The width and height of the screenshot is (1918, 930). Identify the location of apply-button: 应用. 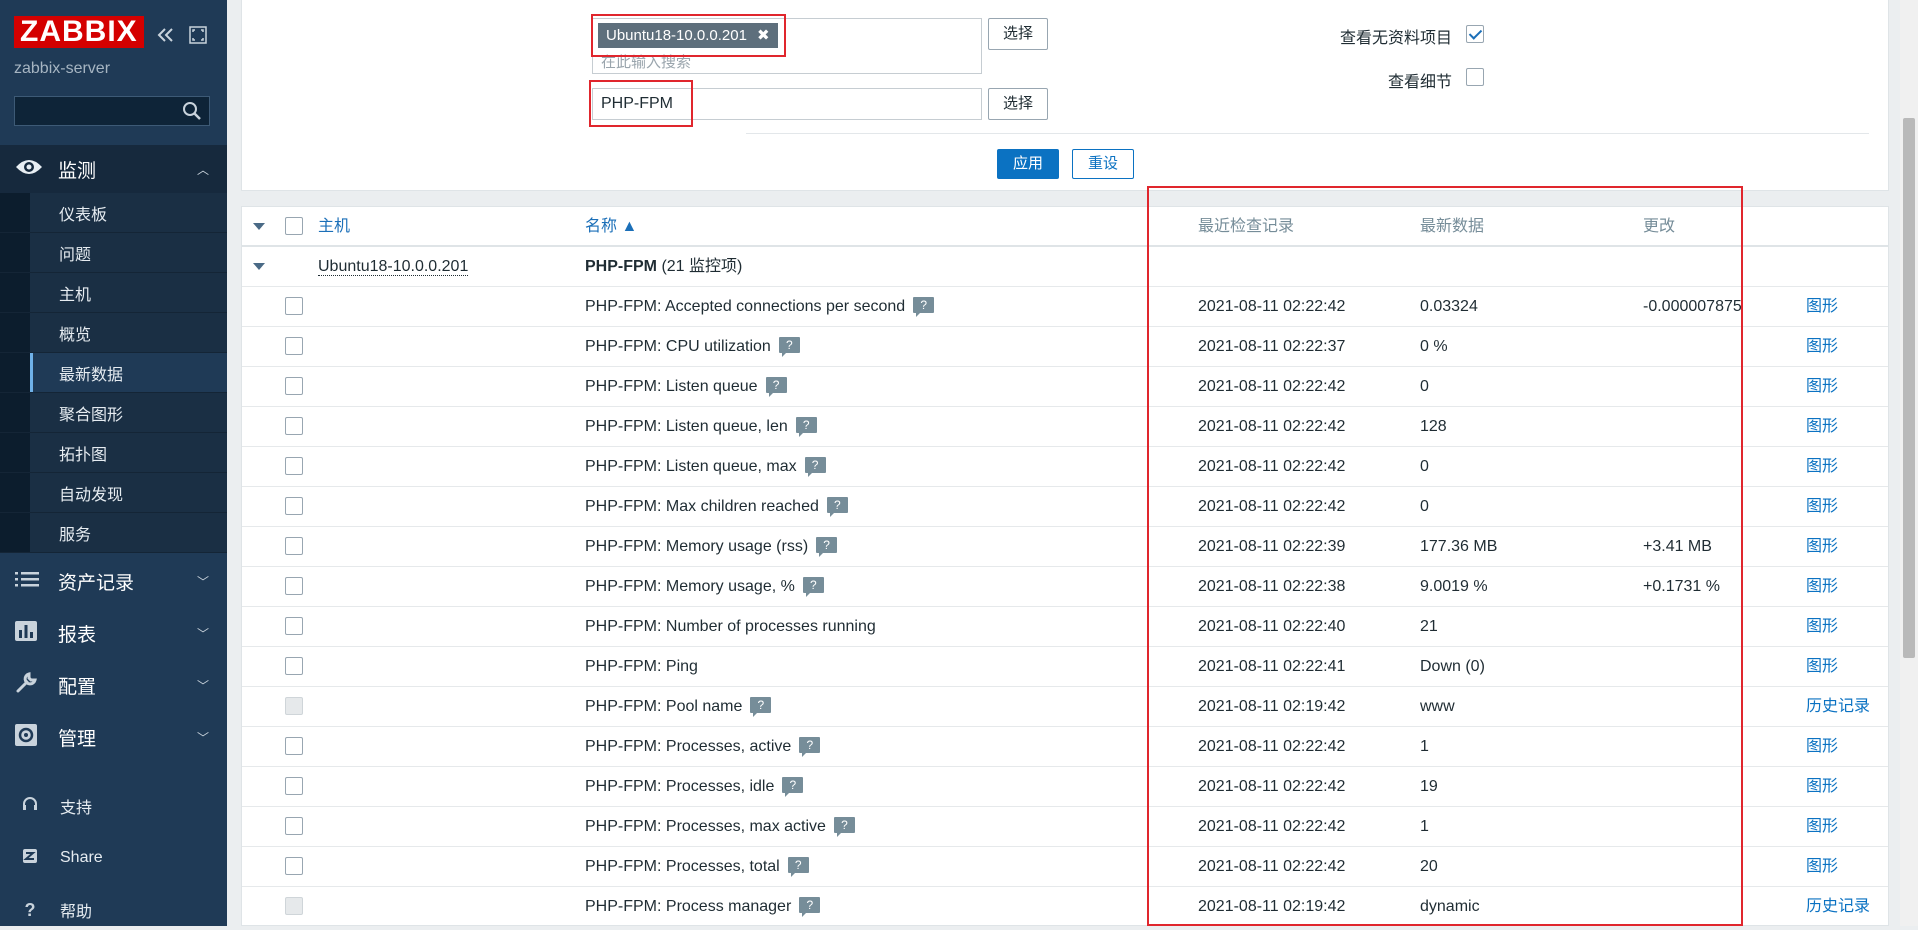
(1028, 164).